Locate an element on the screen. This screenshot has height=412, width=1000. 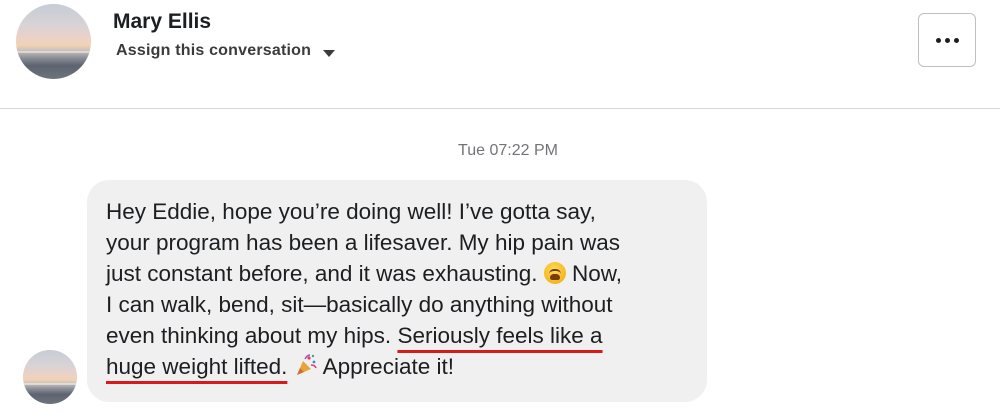
assign-conversation-label: Assign this conversation is located at coordinates (214, 50).